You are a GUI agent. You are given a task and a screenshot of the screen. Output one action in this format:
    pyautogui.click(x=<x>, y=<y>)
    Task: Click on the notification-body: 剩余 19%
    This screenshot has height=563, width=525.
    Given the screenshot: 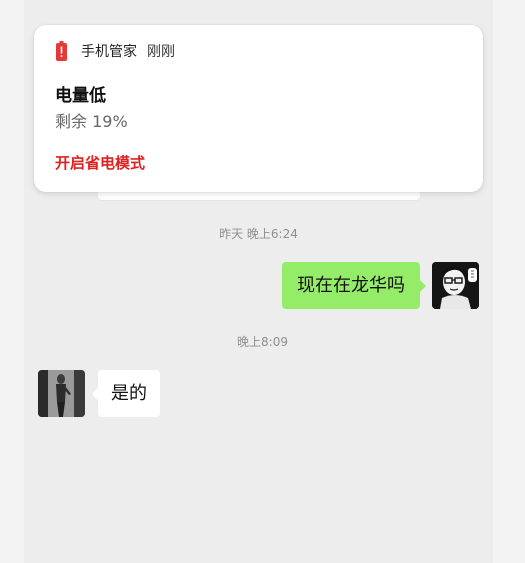 What is the action you would take?
    pyautogui.click(x=91, y=121)
    